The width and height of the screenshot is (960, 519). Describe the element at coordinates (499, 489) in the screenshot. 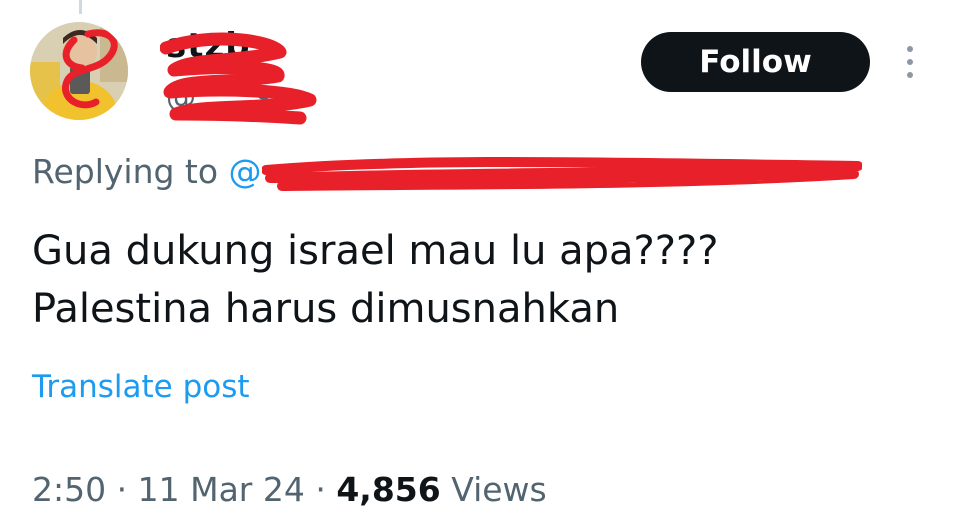

I see `views-label: Views` at that location.